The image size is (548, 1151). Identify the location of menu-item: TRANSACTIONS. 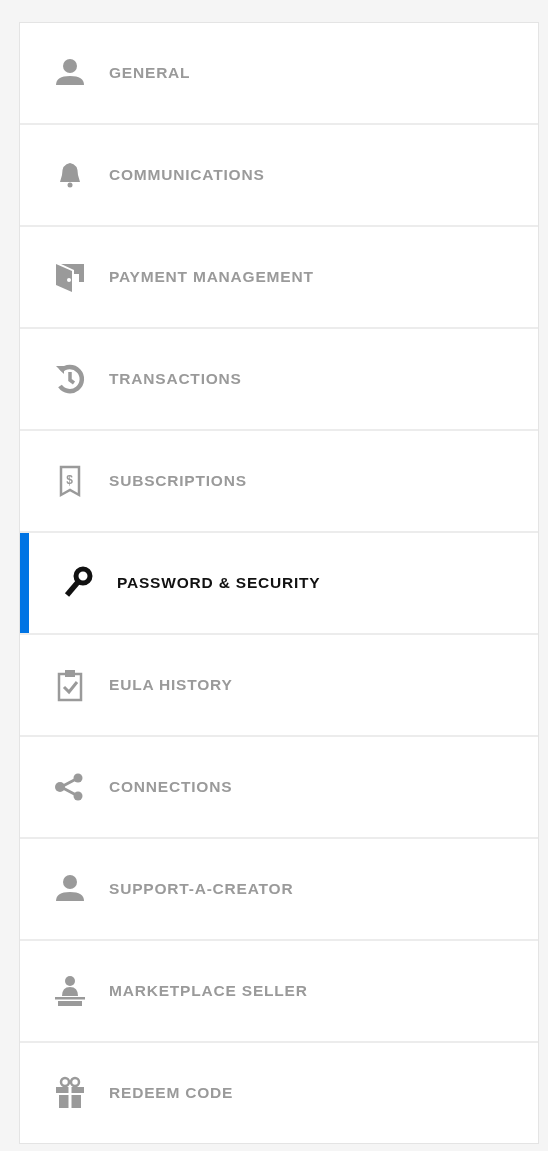
(279, 380).